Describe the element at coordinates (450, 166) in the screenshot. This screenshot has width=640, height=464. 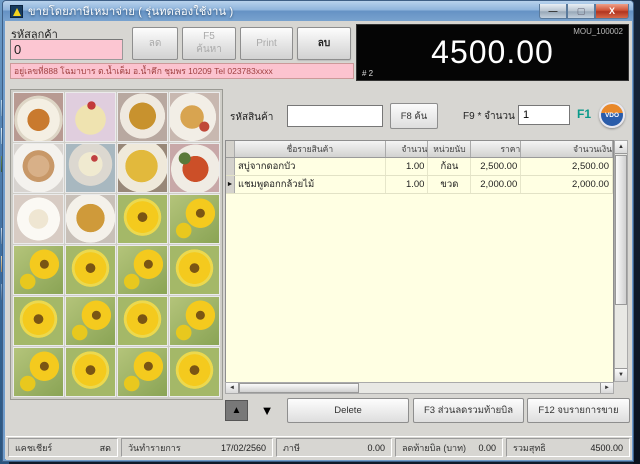
I see `table-cell: ก้อน` at that location.